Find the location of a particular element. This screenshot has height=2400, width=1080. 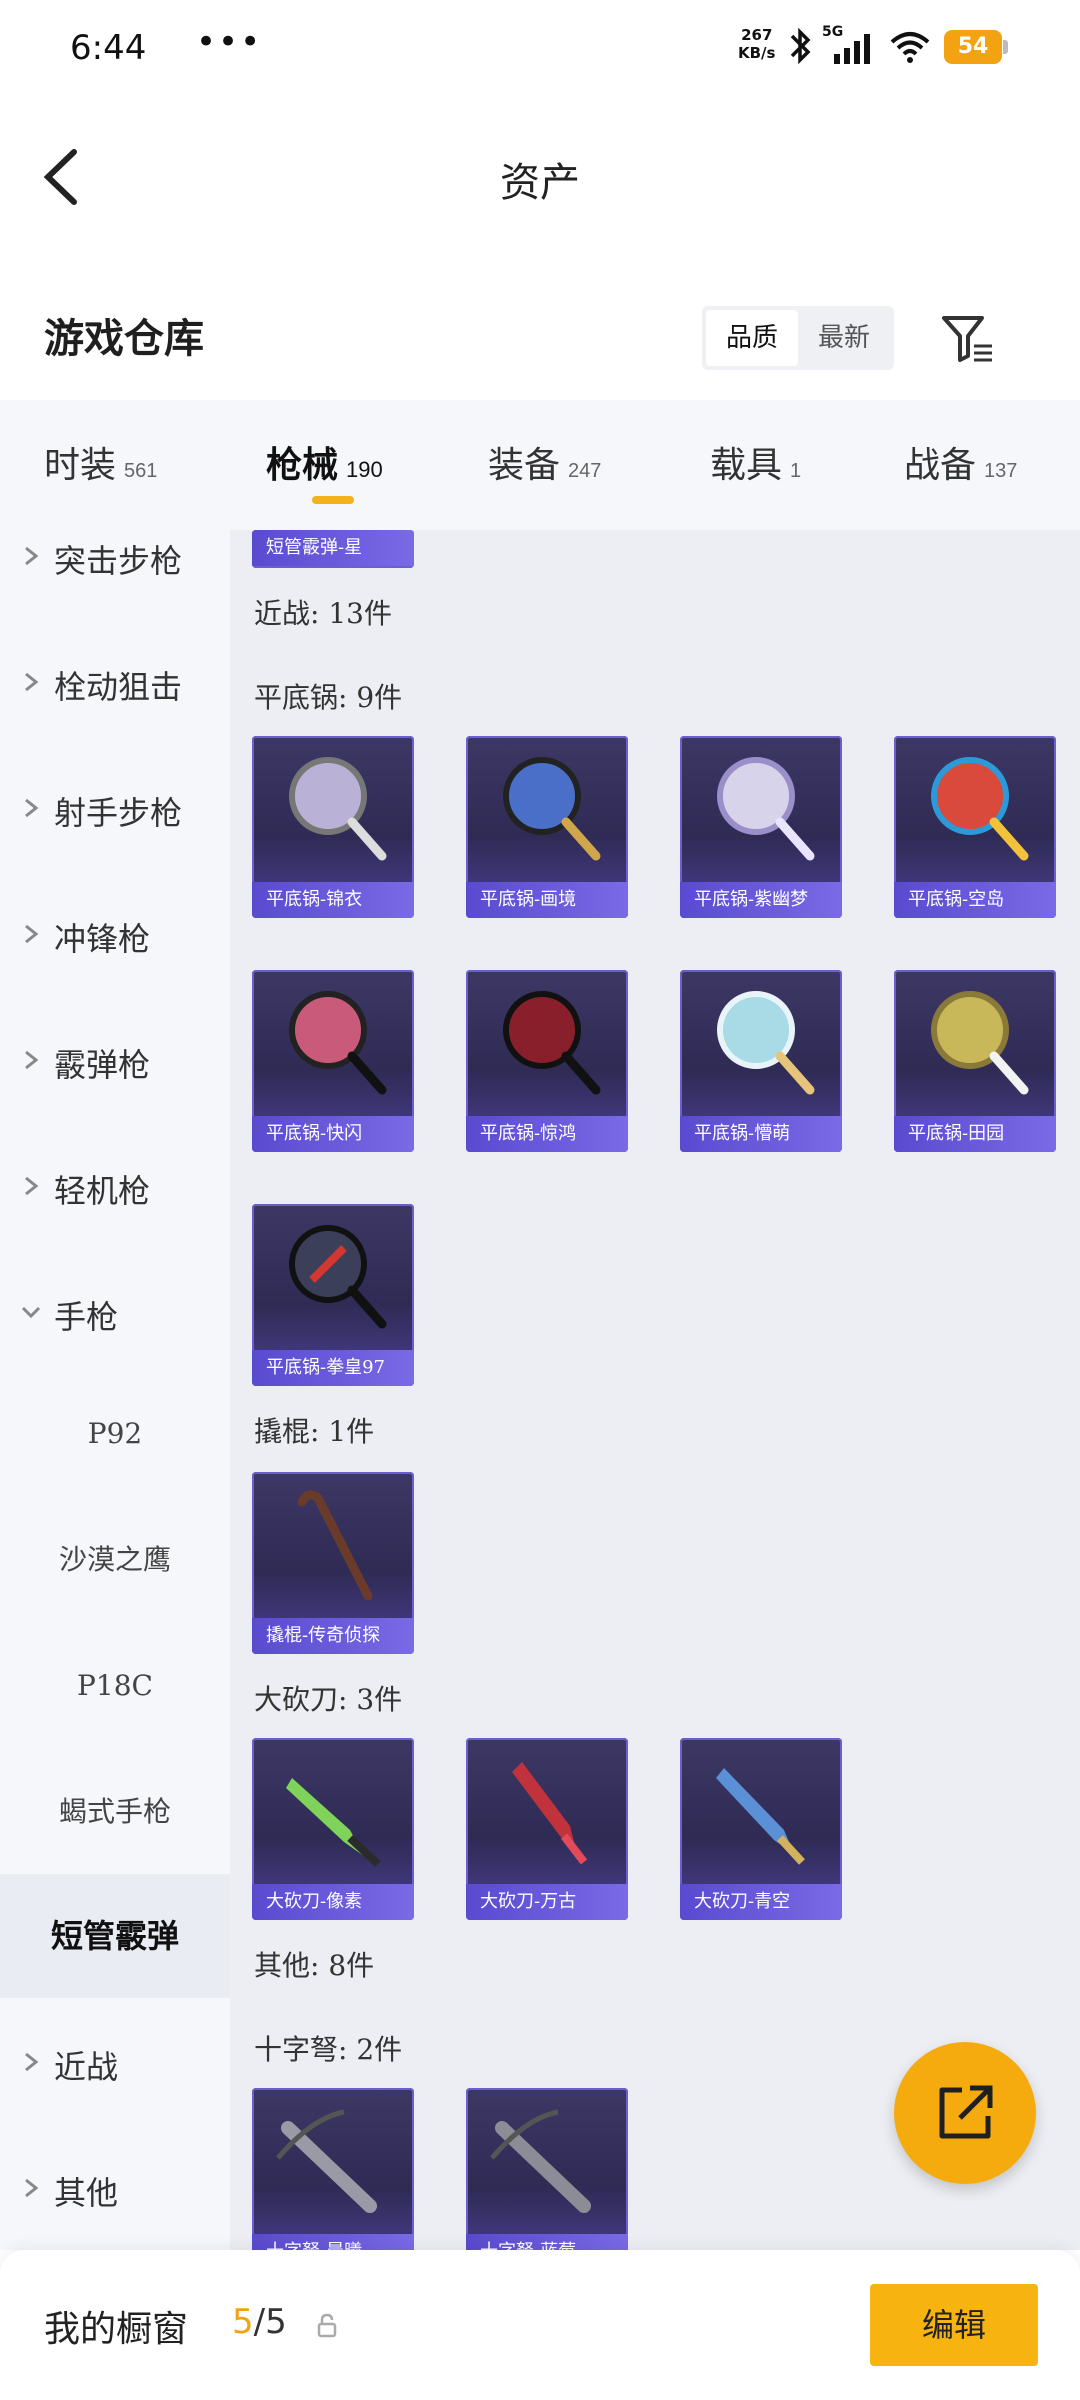

crossbow-image is located at coordinates (326, 2161).